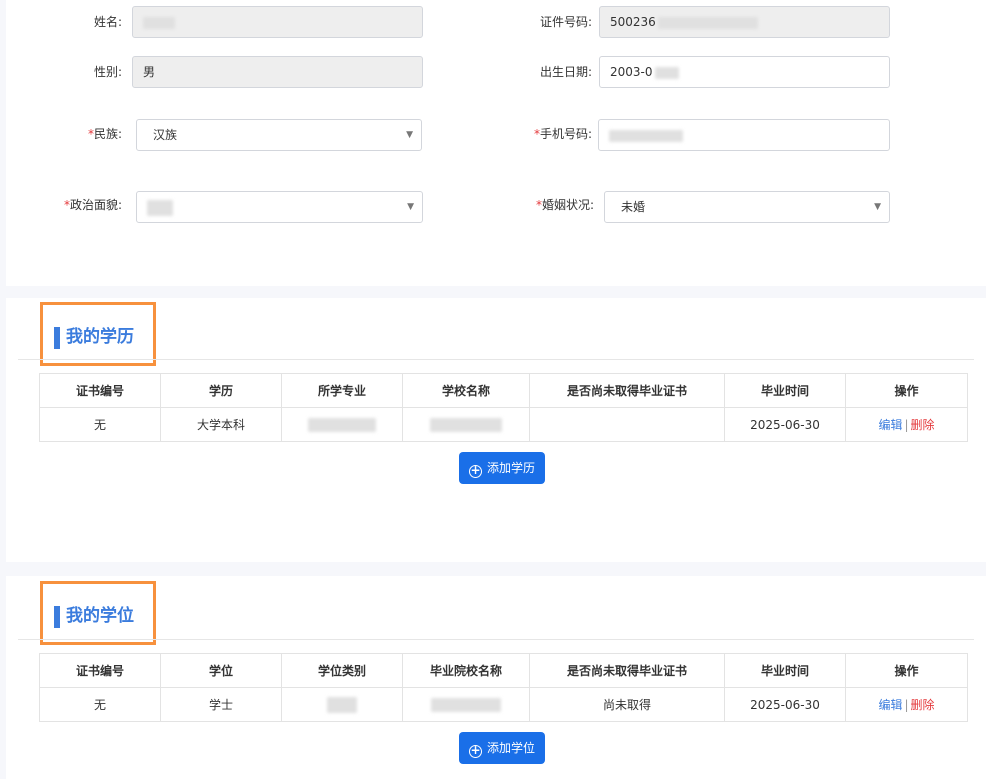  What do you see at coordinates (100, 616) in the screenshot?
I see `degree-title-text: 我的学位` at bounding box center [100, 616].